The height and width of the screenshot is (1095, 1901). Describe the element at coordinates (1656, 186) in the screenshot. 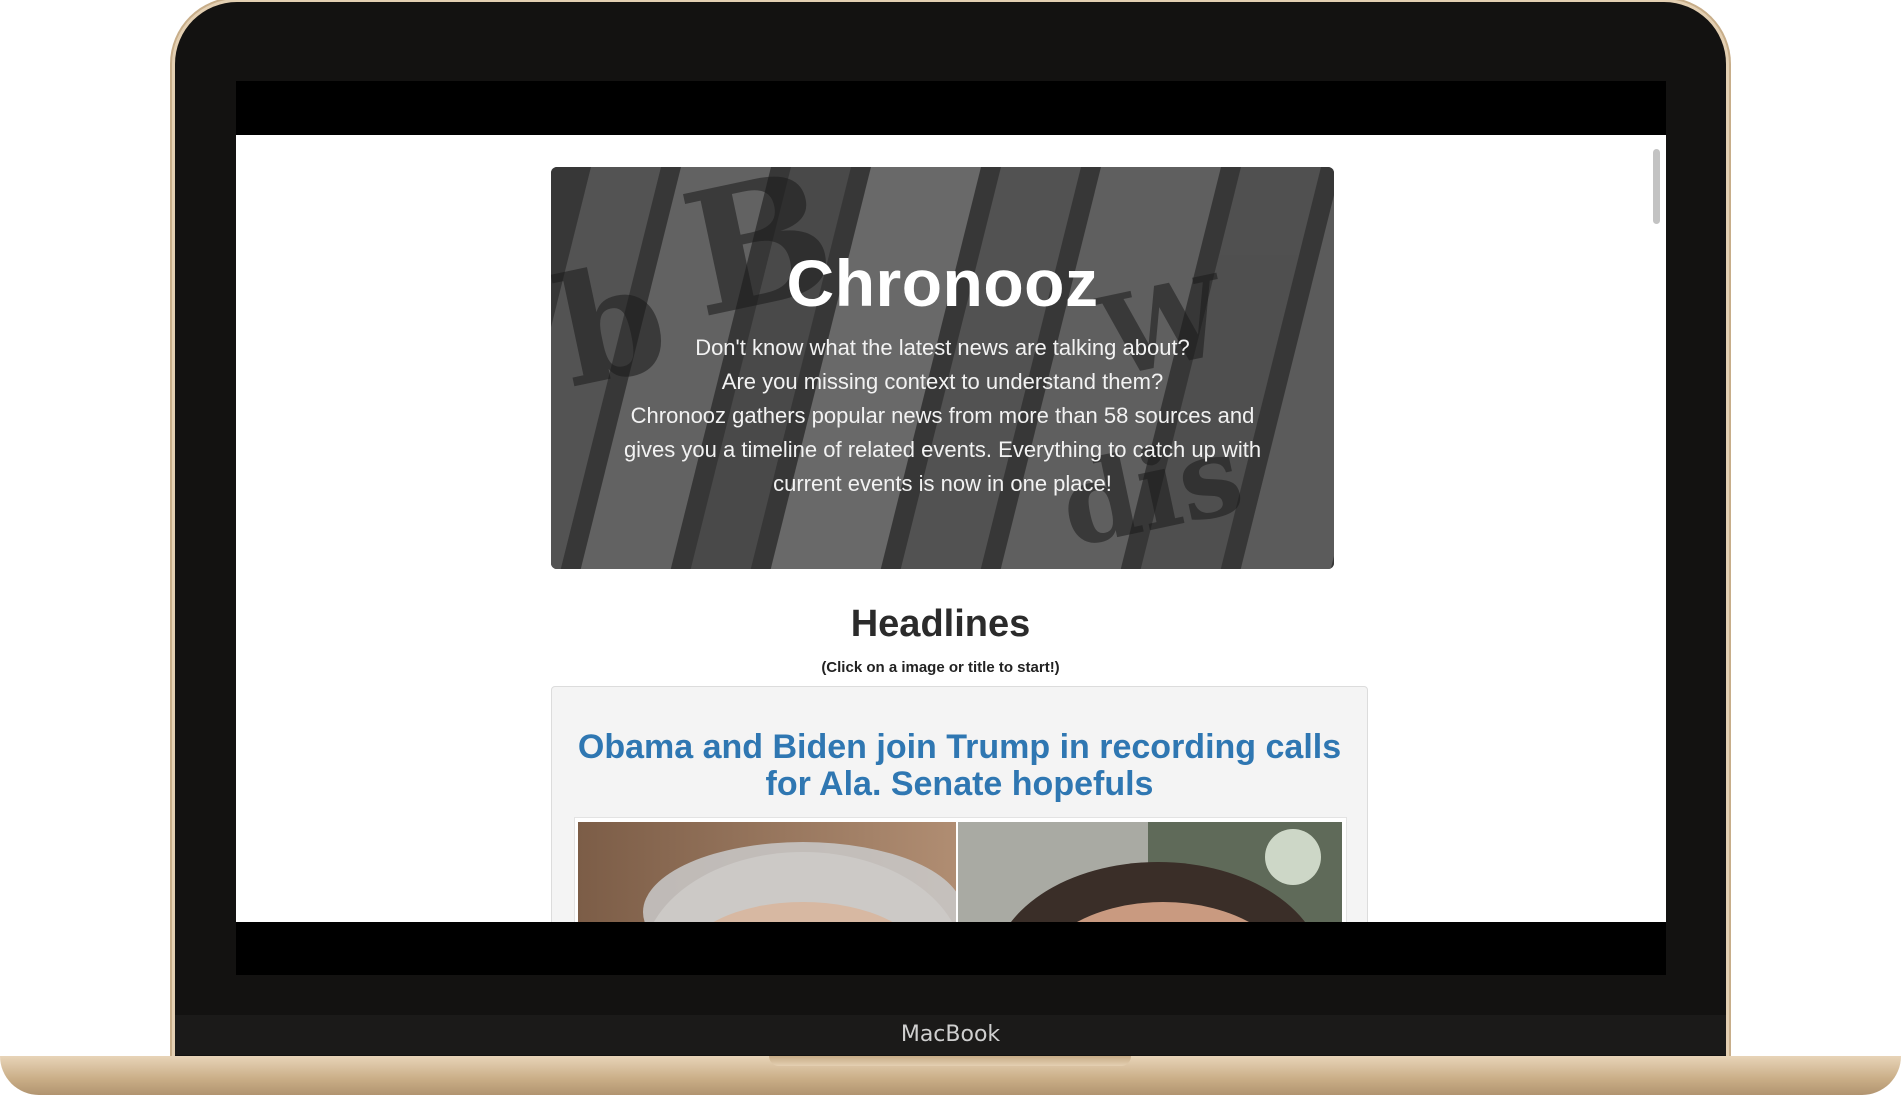

I see `vertical-scrollbar` at that location.